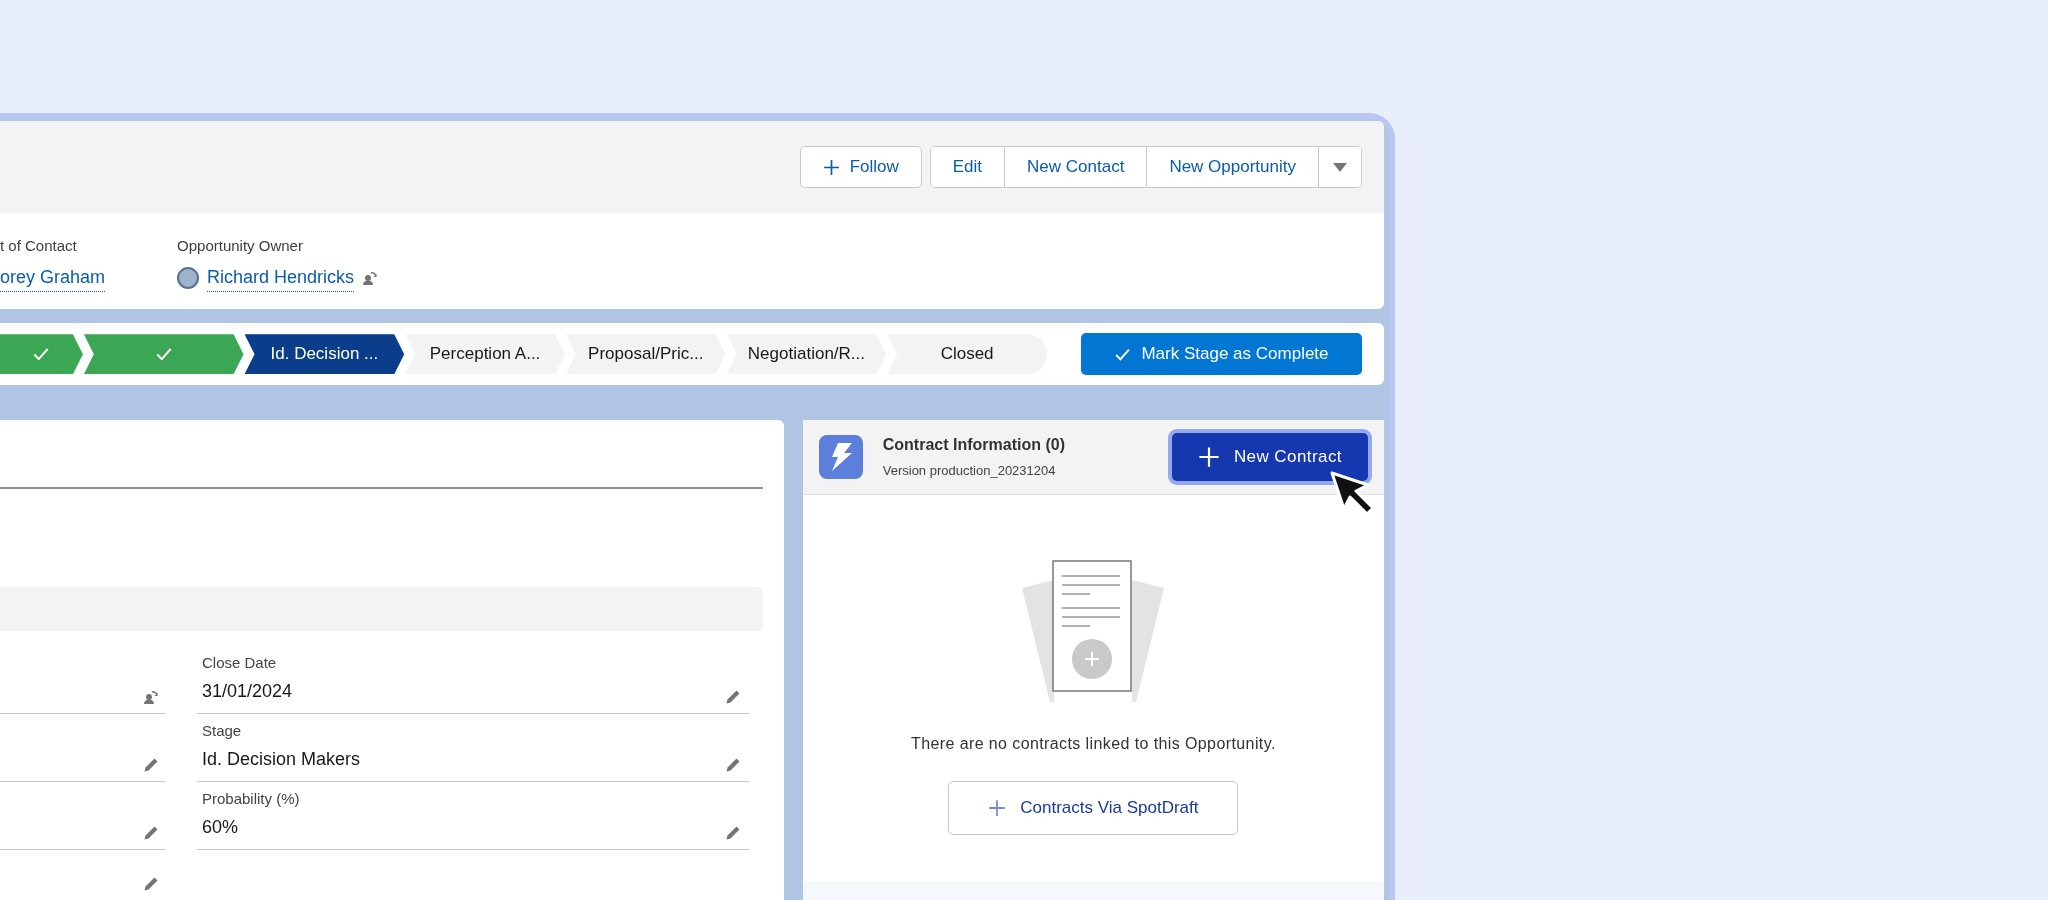 The image size is (2048, 900). What do you see at coordinates (188, 277) in the screenshot?
I see `avatar-icon` at bounding box center [188, 277].